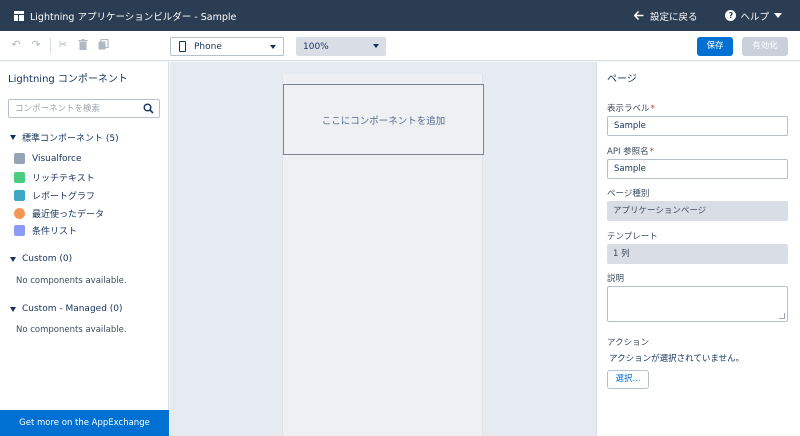  I want to click on list-view-icon, so click(19, 230).